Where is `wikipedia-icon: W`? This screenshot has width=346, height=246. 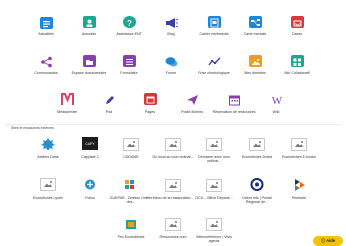
wikipedia-icon: W is located at coordinates (276, 100).